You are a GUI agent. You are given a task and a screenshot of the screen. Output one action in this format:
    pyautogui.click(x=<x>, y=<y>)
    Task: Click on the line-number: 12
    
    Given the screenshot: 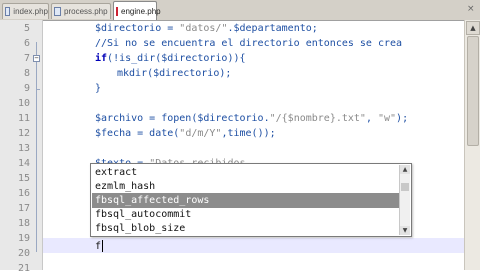 What is the action you would take?
    pyautogui.click(x=23, y=133)
    